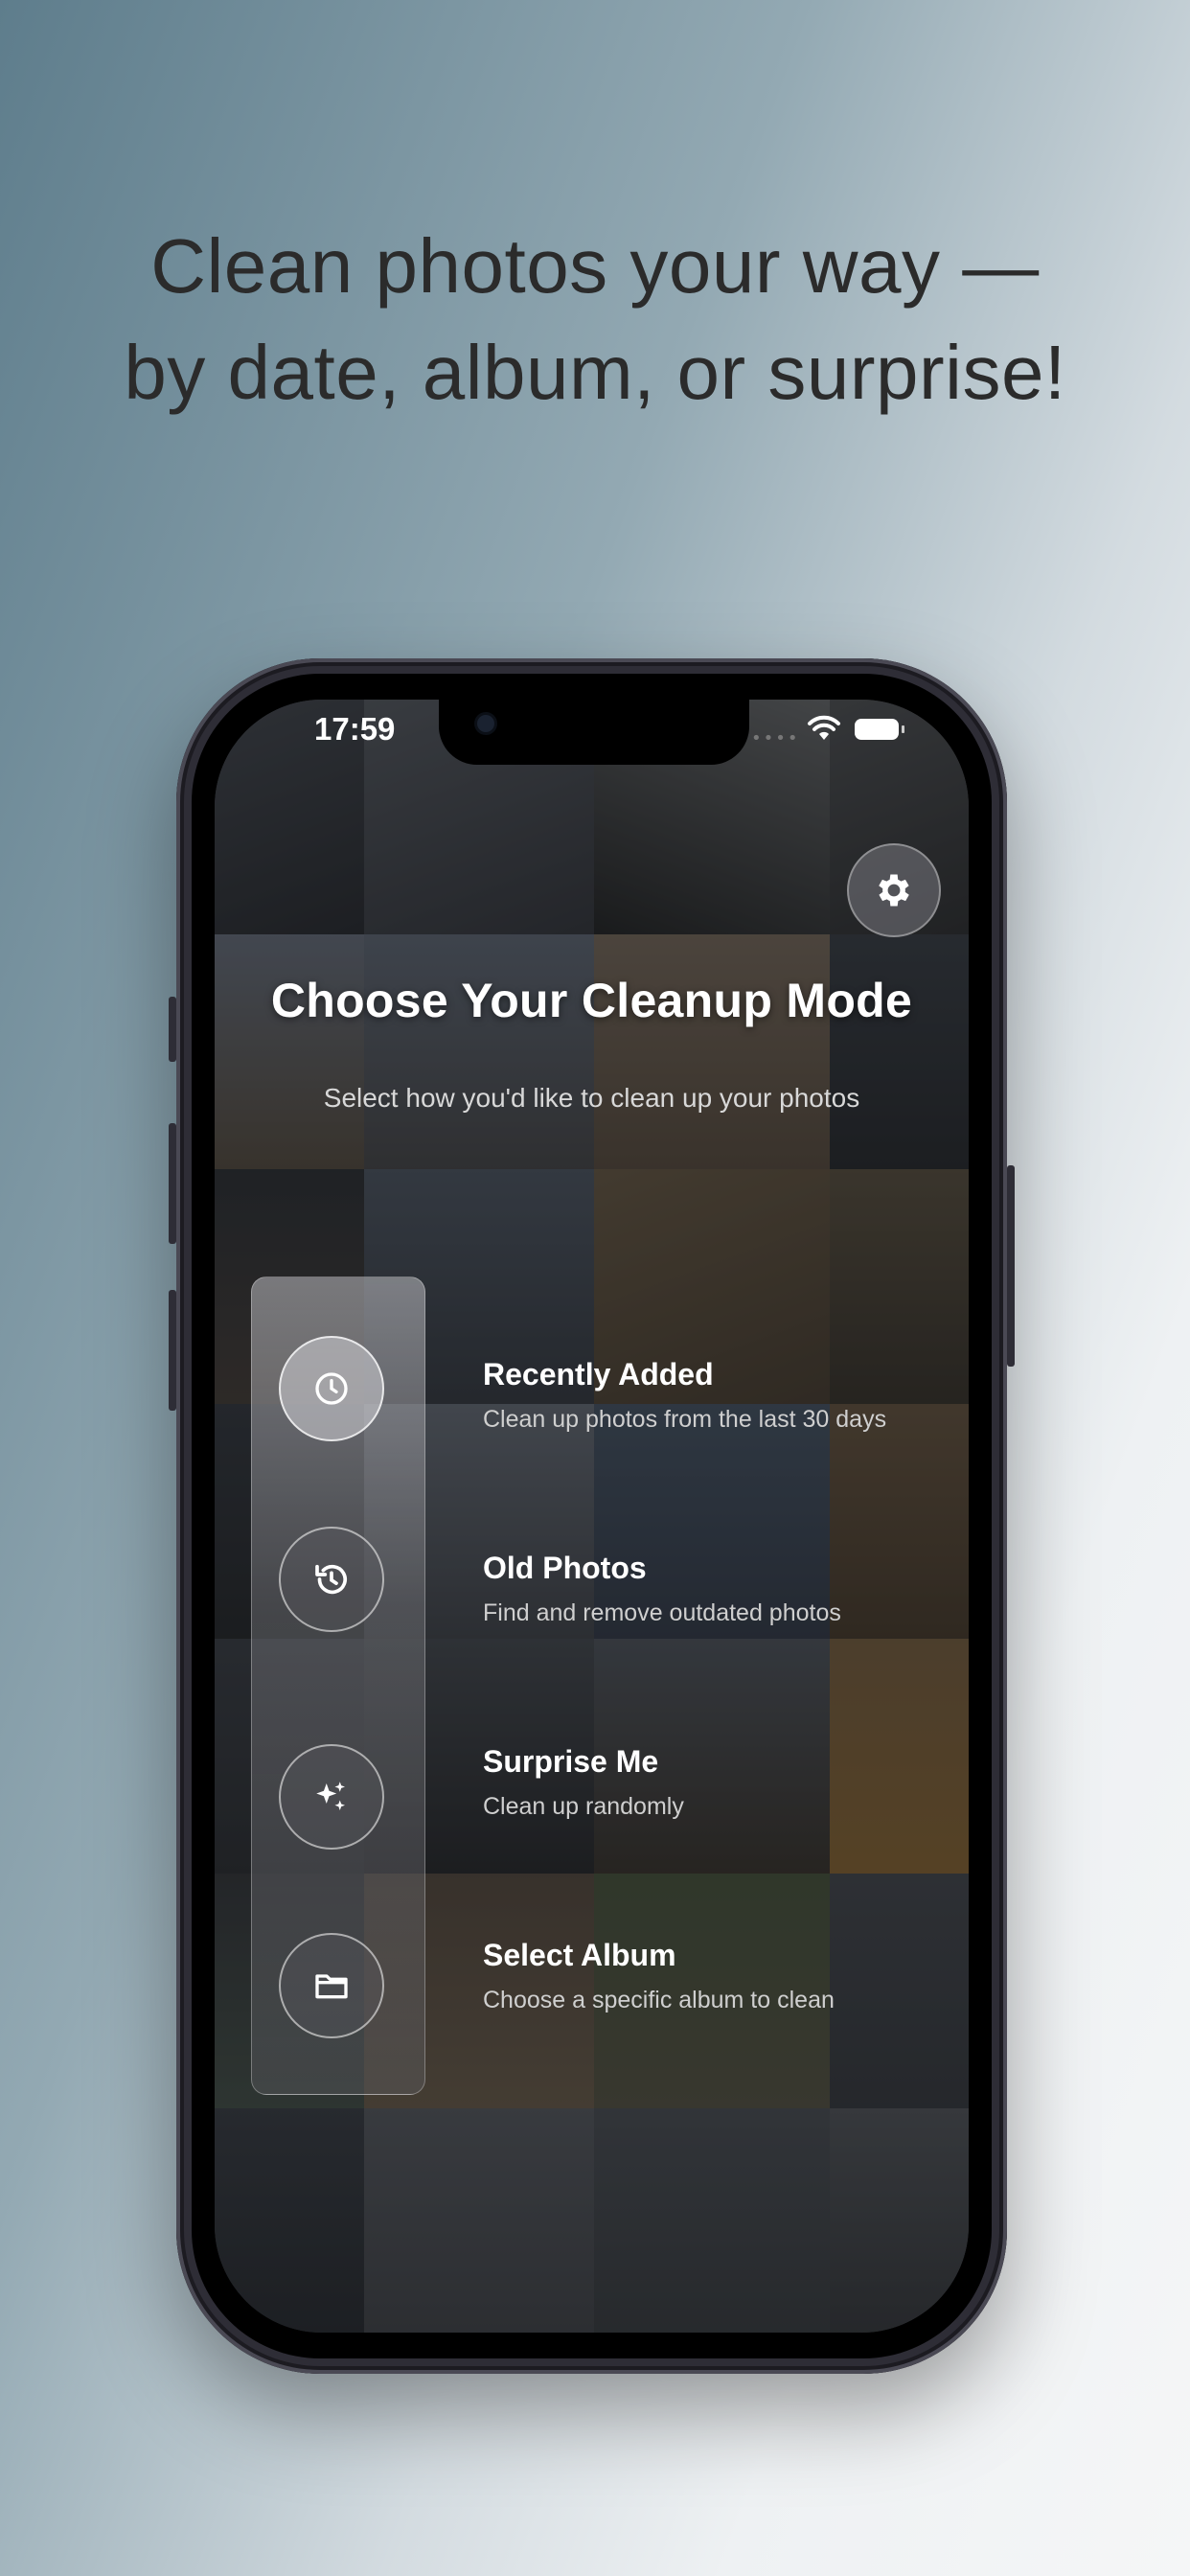 This screenshot has width=1190, height=2576. I want to click on mode-surprise-me: Surprise Me Clean up randomly, so click(723, 1782).